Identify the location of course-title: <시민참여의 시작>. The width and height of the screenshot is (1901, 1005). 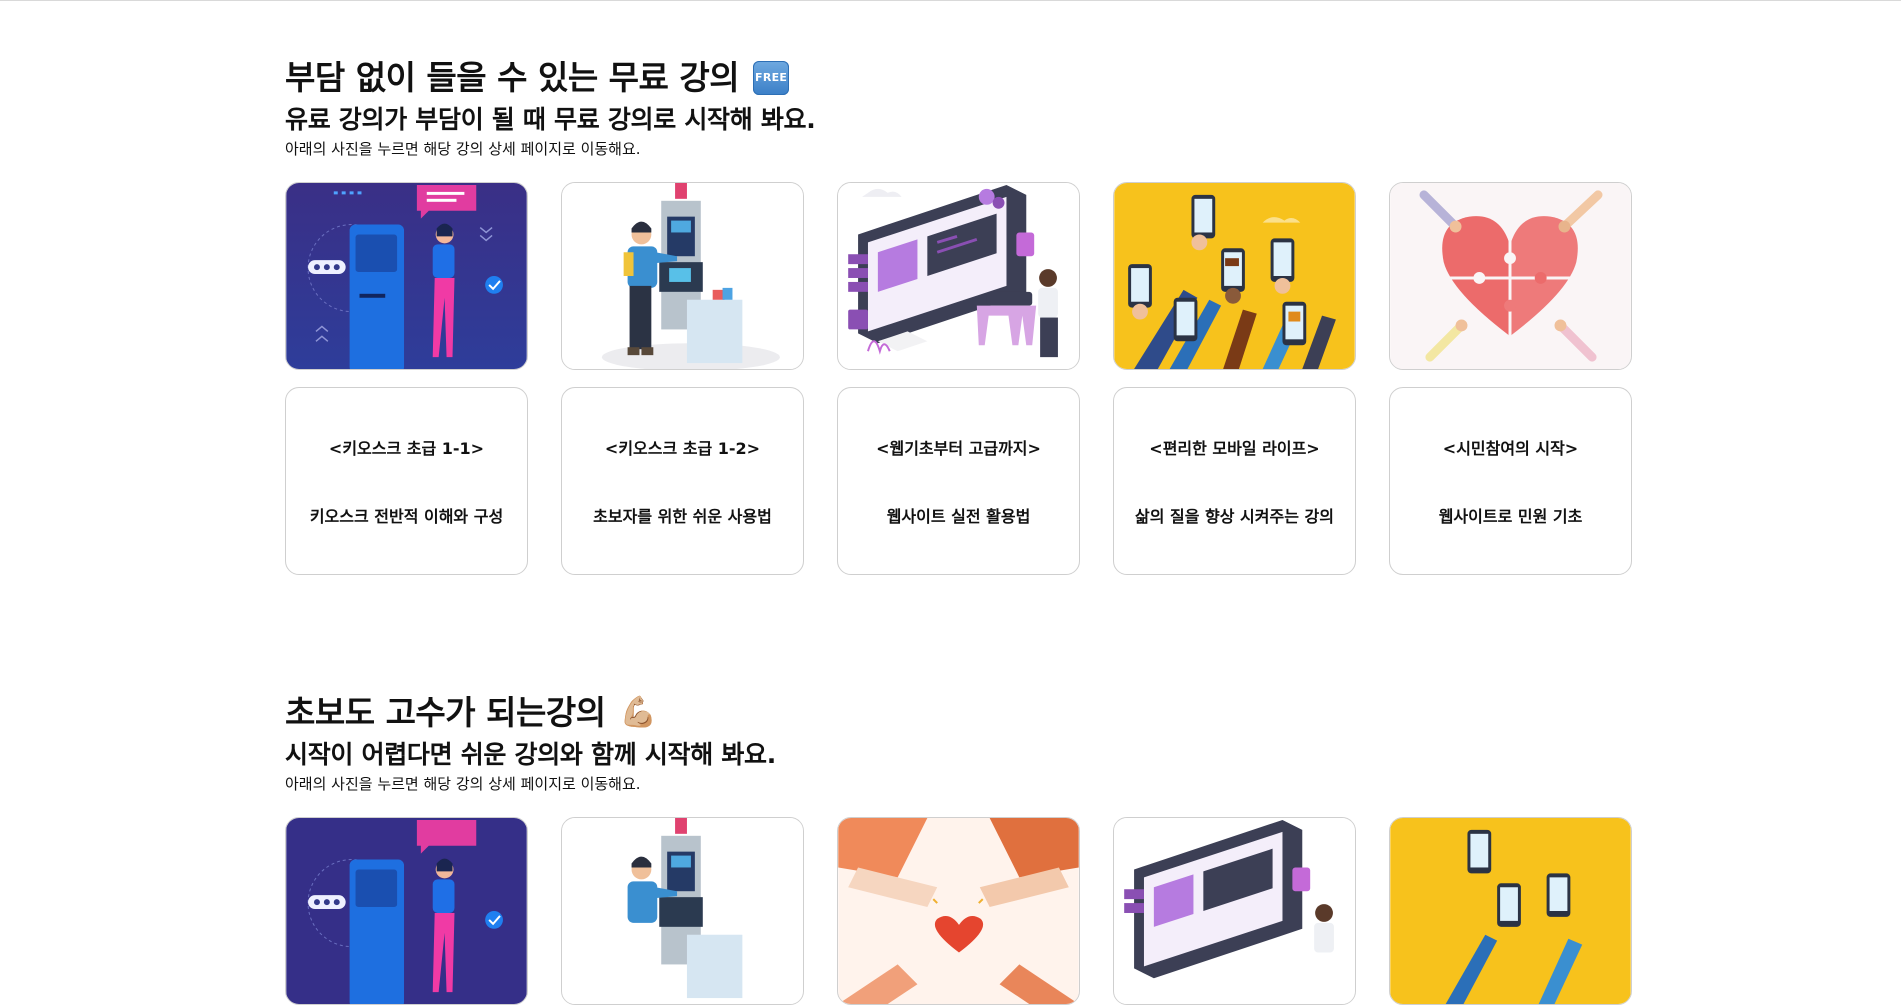
(1510, 448).